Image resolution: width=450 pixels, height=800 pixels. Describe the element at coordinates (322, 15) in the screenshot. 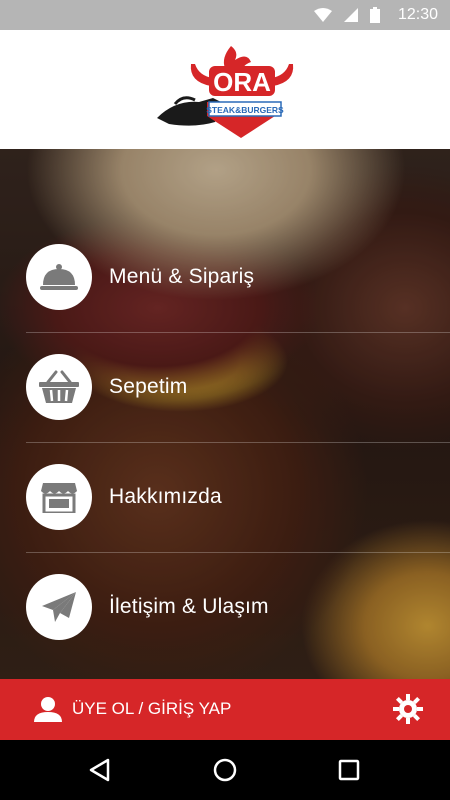

I see `wifi-icon` at that location.